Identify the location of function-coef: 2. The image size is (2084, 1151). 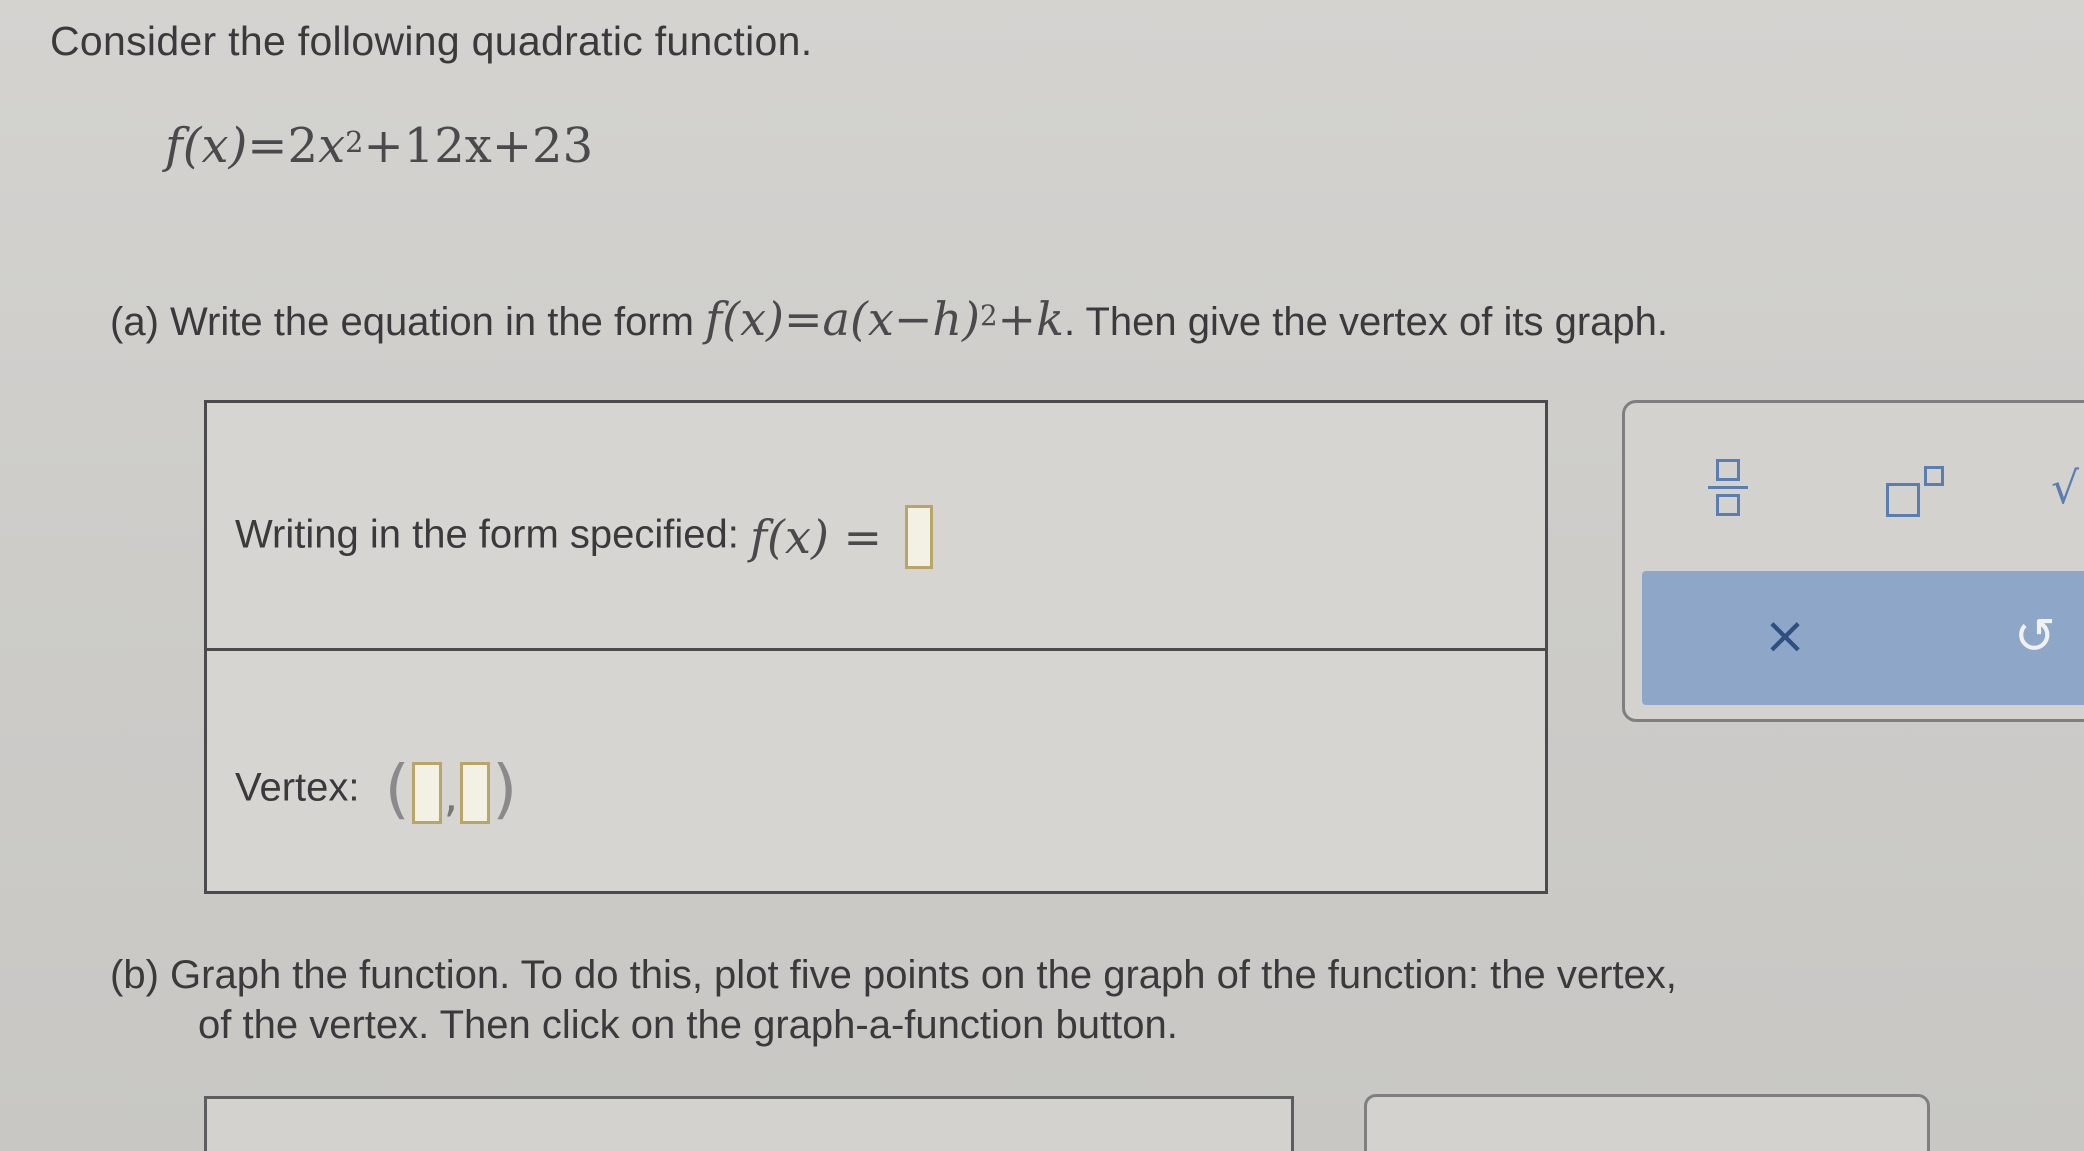
(303, 146).